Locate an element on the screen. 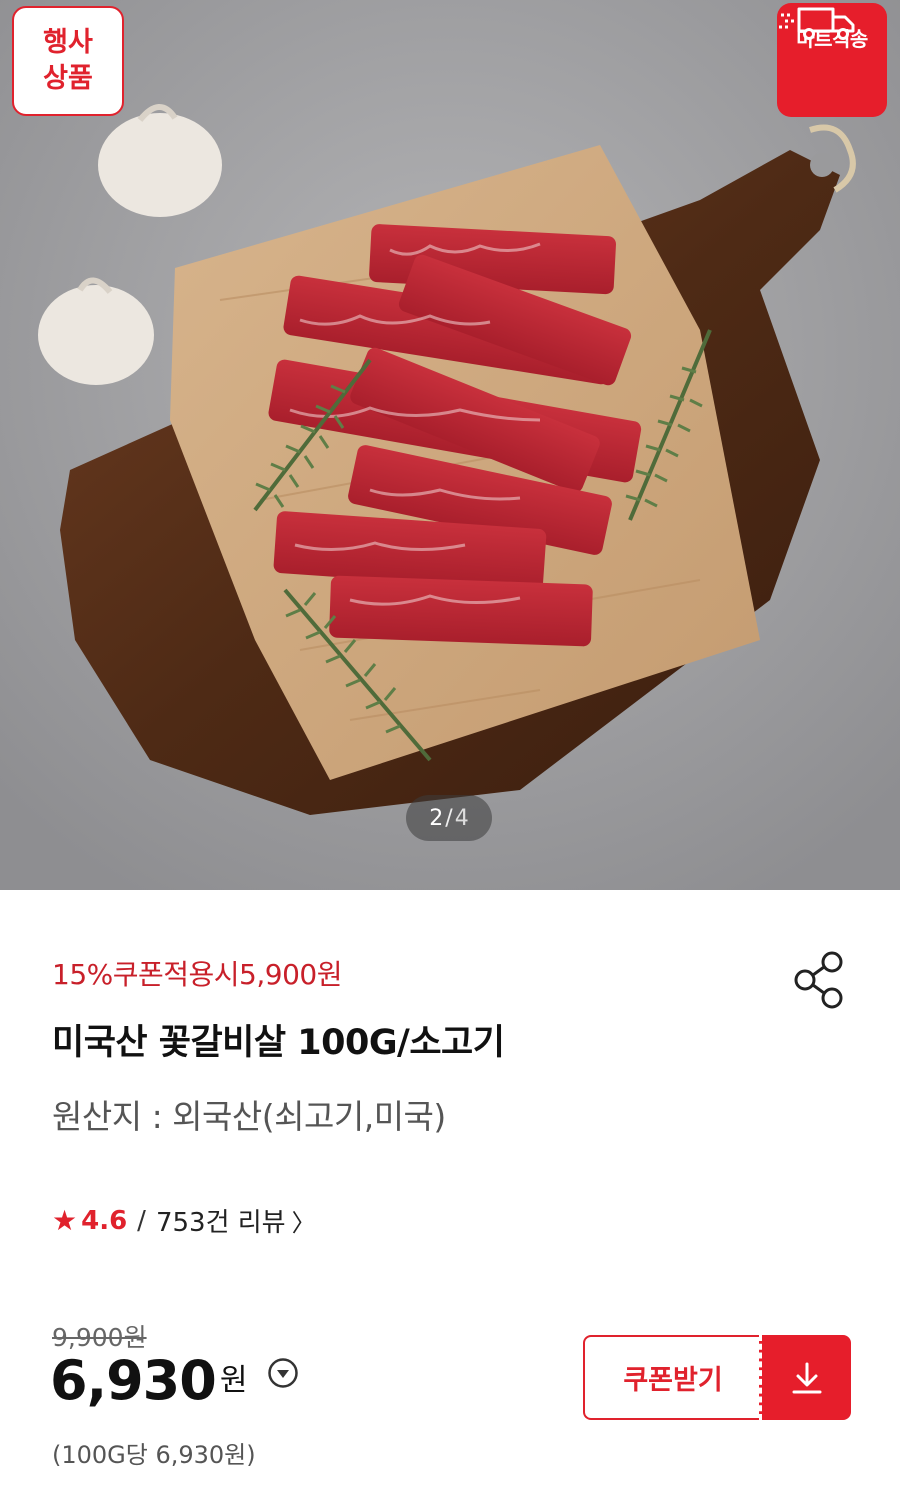 The height and width of the screenshot is (1489, 900). event-badge-line1: 행사 is located at coordinates (68, 42).